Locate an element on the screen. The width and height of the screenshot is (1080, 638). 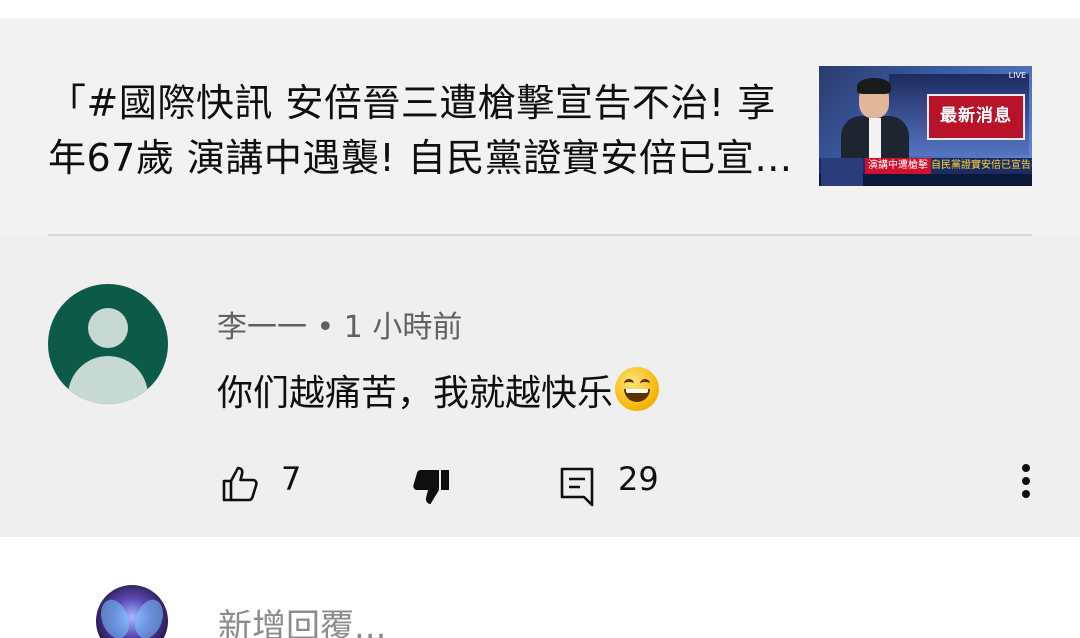
thumbnail-anchor-shirt is located at coordinates (875, 138).